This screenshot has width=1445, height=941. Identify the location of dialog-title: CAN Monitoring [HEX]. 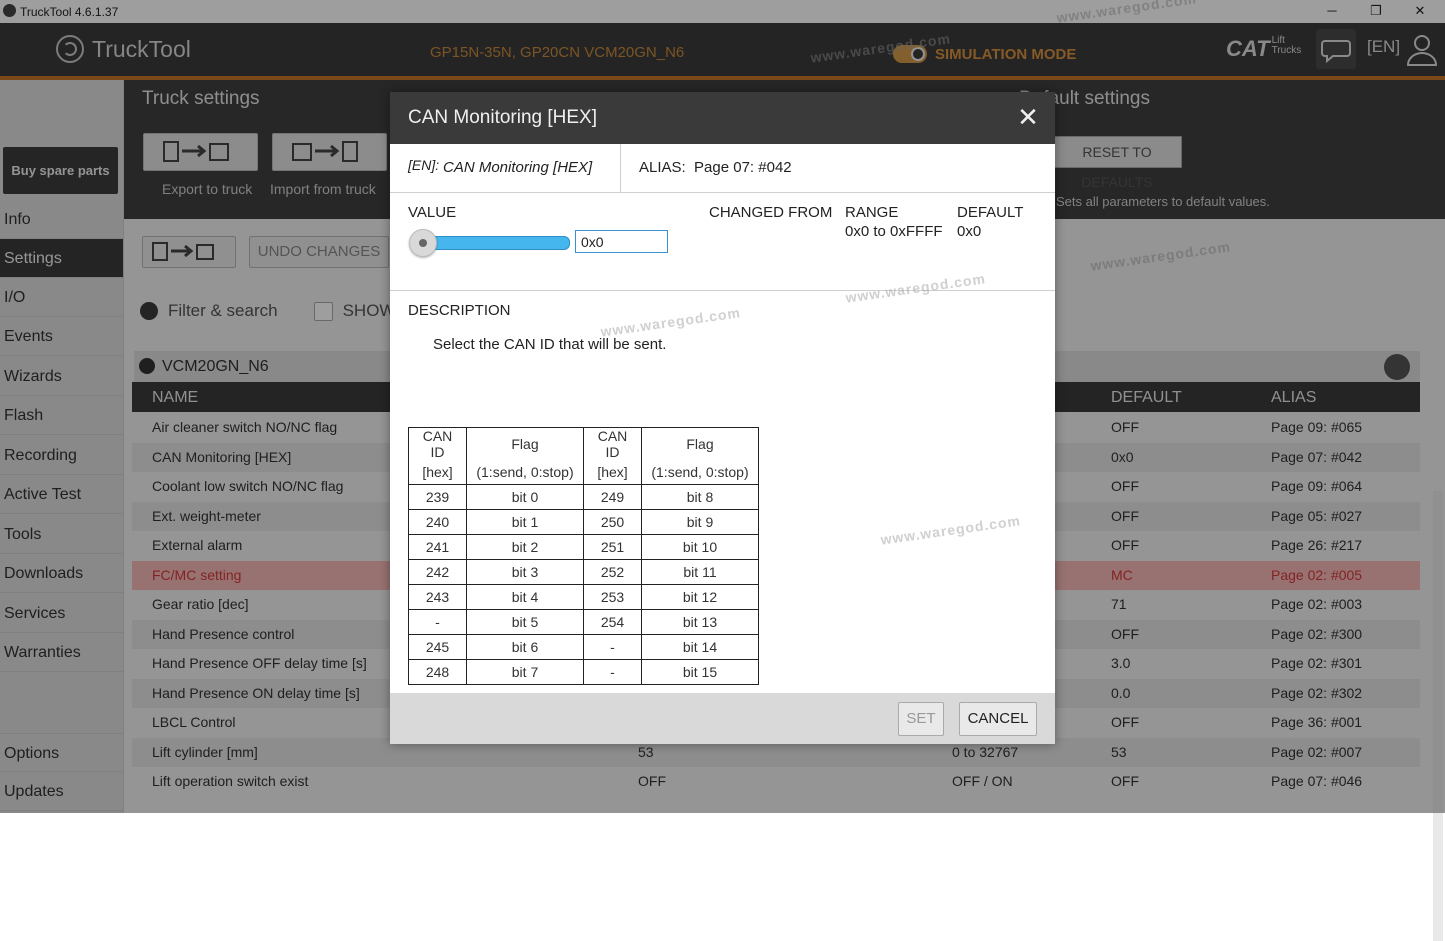
(503, 117).